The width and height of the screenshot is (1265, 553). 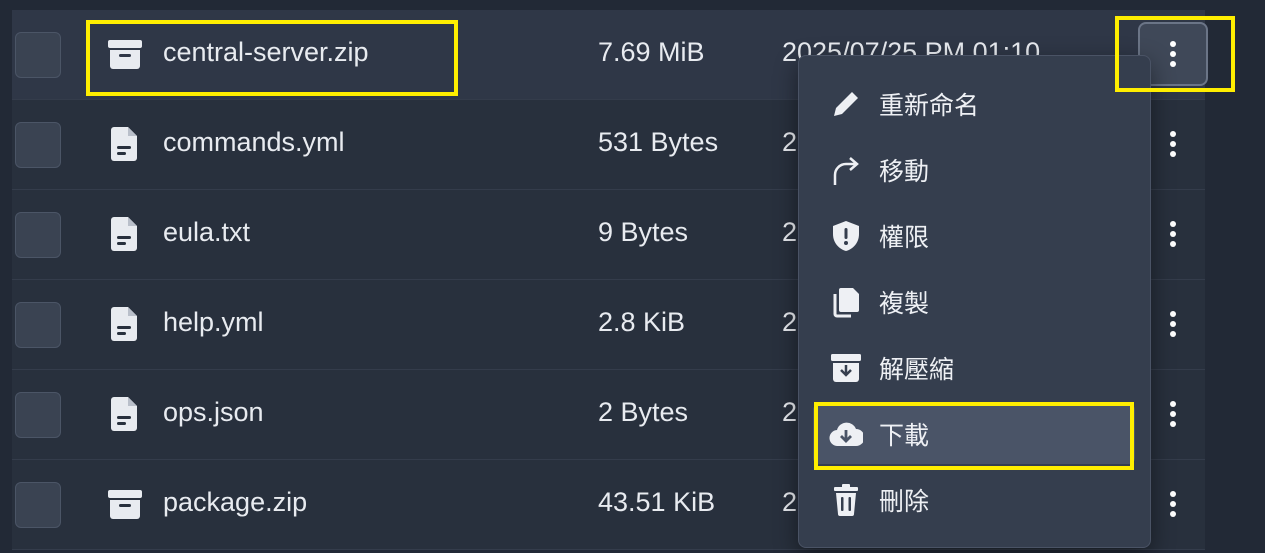 I want to click on cloud-download-icon, so click(x=846, y=434).